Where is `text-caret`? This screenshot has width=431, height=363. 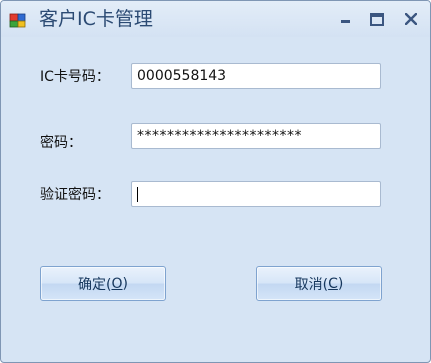 text-caret is located at coordinates (137, 194).